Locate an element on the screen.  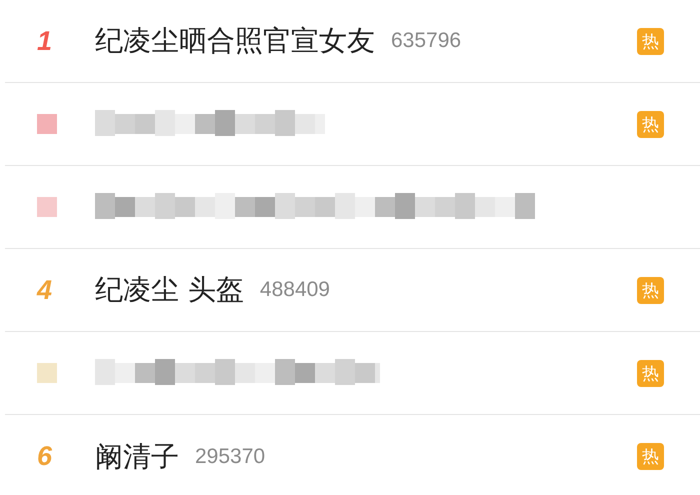
search-count: 488409 is located at coordinates (295, 290).